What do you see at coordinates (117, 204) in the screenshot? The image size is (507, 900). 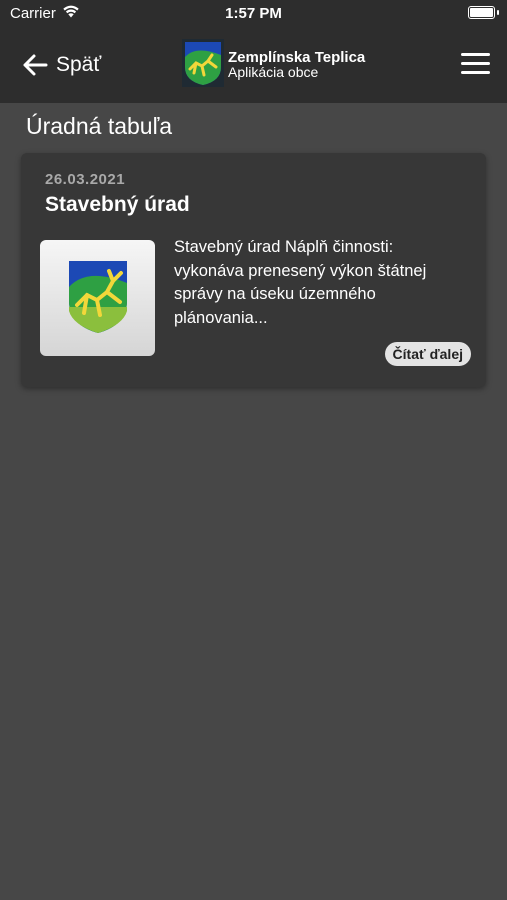 I see `notice-title: Stavebný úrad` at bounding box center [117, 204].